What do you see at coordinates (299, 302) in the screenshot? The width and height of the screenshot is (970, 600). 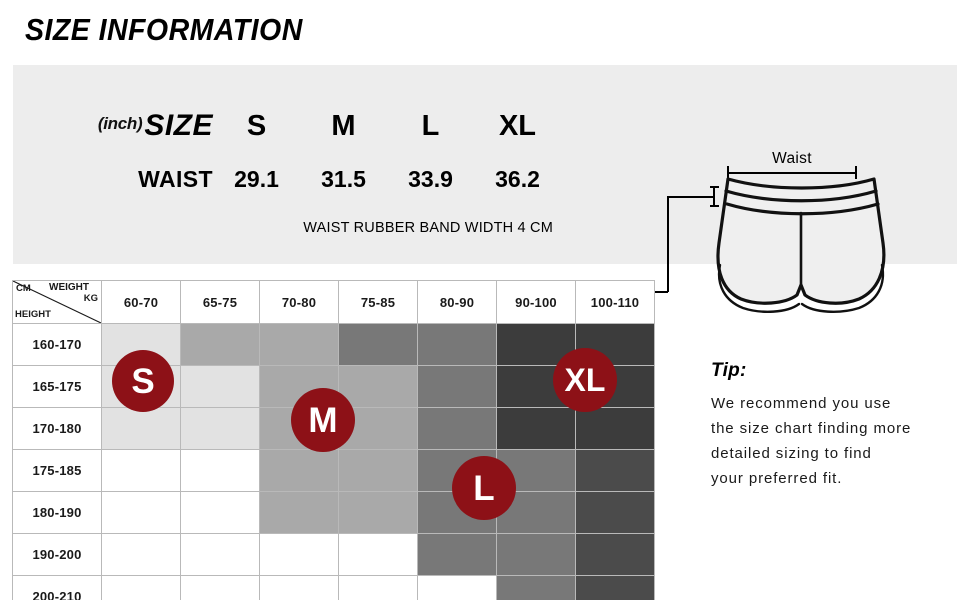 I see `weight-column-header: 70-80` at bounding box center [299, 302].